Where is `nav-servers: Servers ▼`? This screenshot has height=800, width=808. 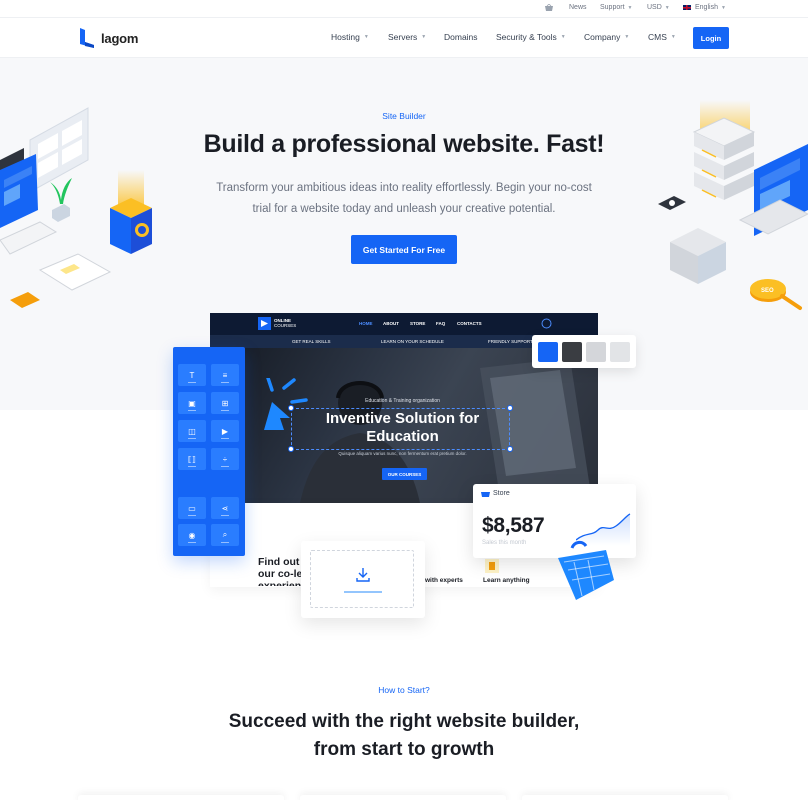 nav-servers: Servers ▼ is located at coordinates (407, 37).